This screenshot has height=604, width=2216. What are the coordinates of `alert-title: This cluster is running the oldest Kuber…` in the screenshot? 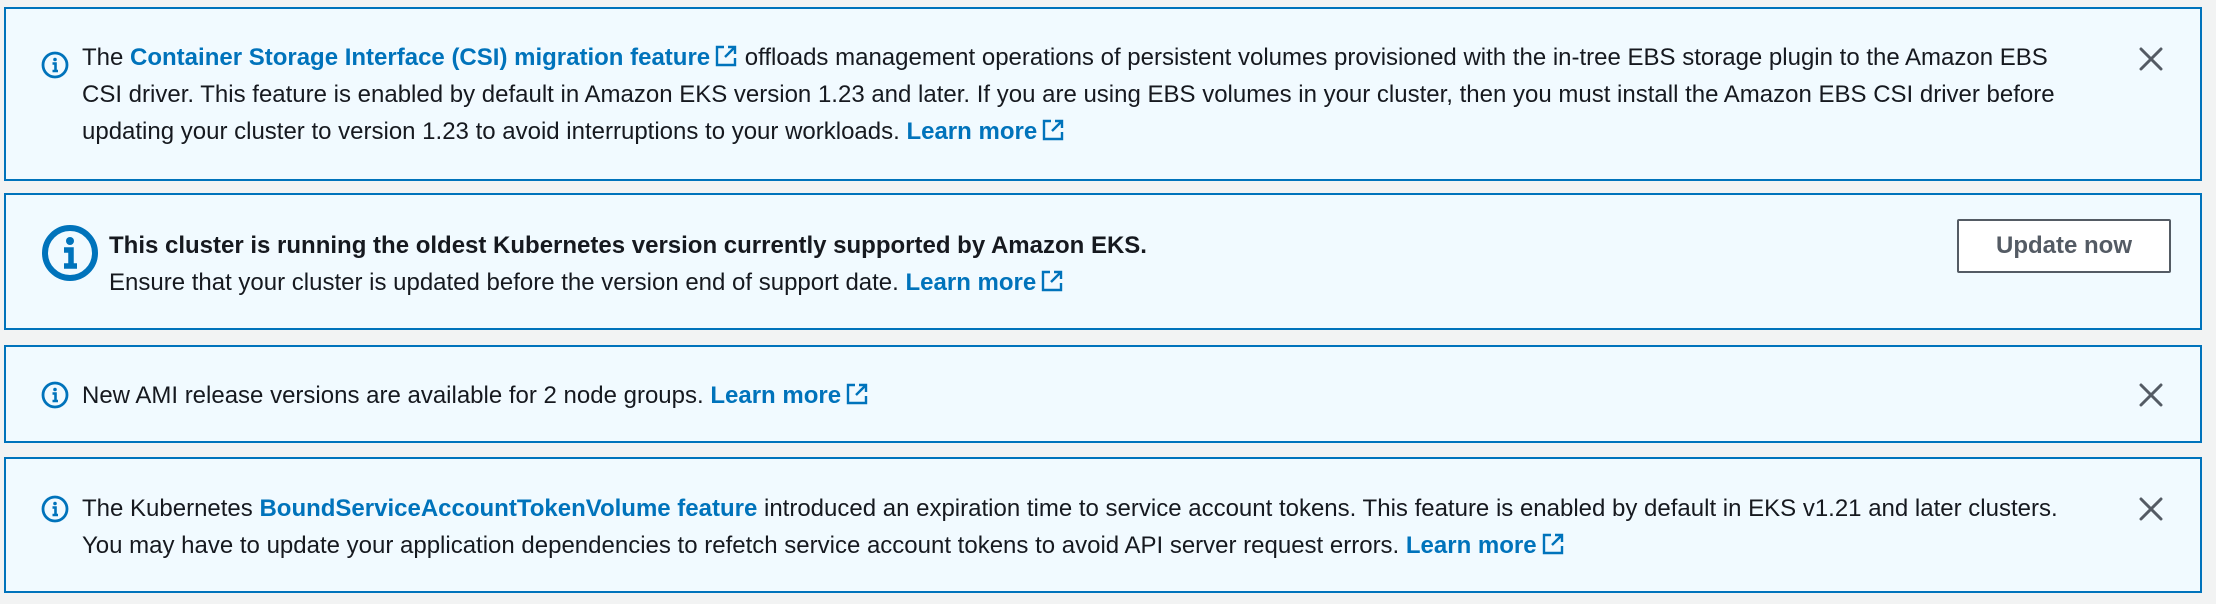 It's located at (628, 245).